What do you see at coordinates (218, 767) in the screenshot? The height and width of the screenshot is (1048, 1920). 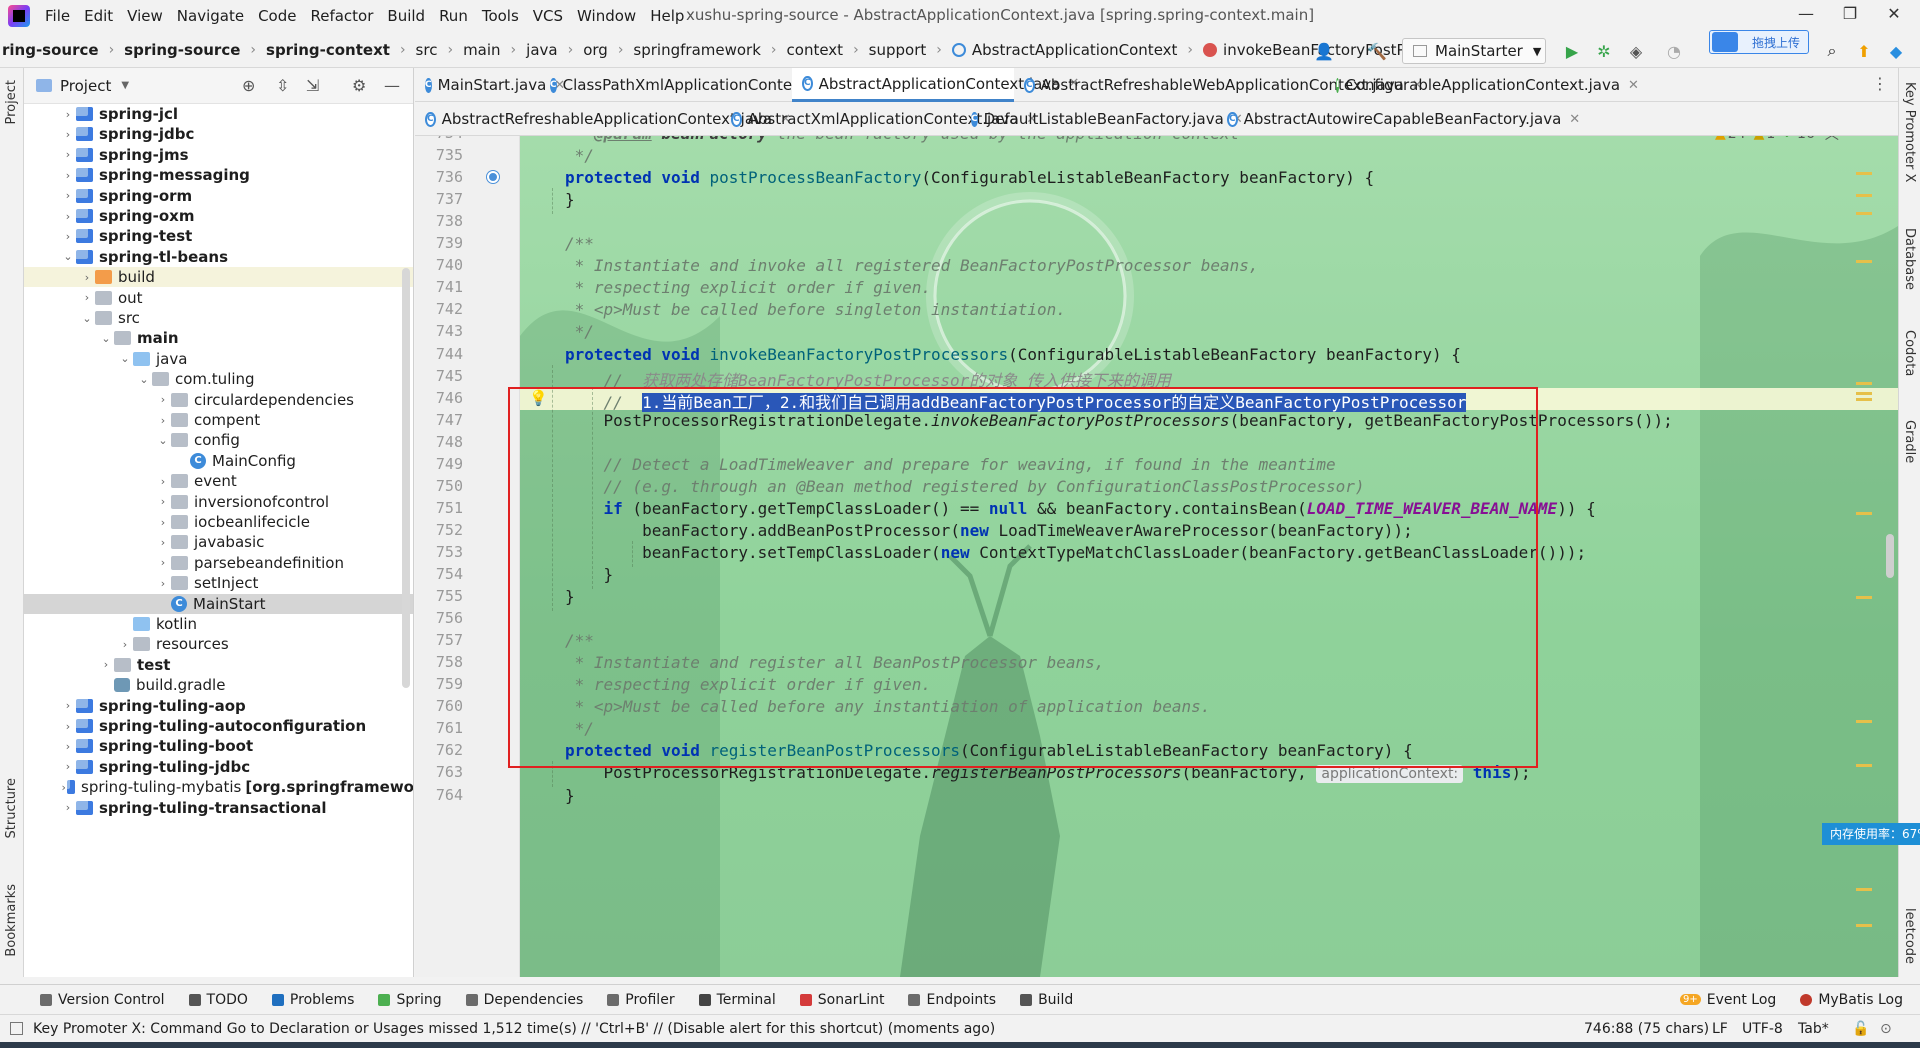 I see `tree-item: › spring-tuling-jdbc` at bounding box center [218, 767].